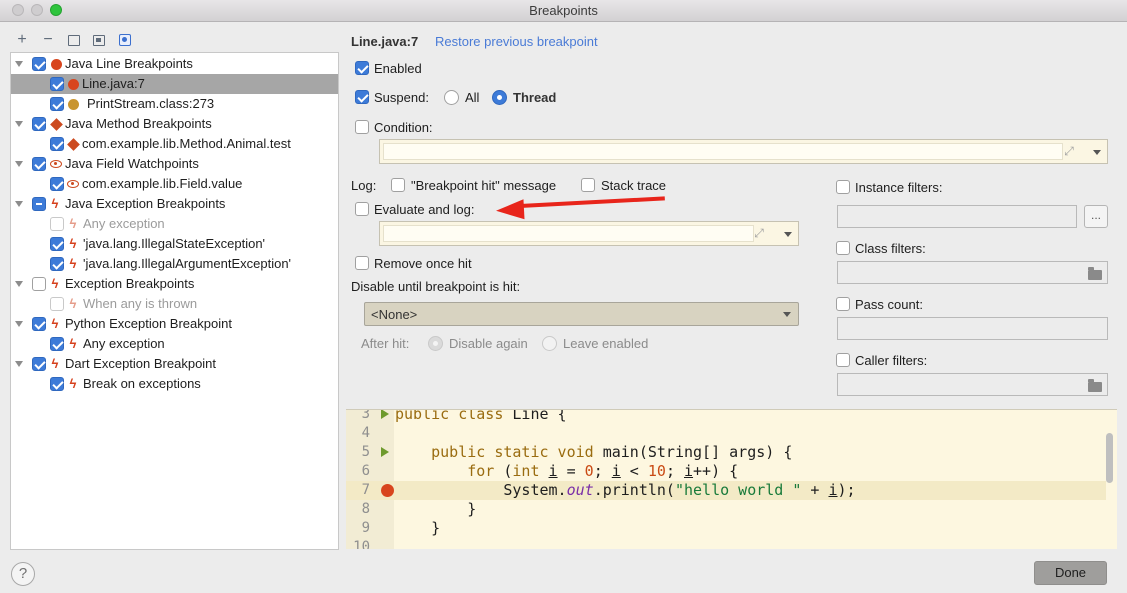 The width and height of the screenshot is (1127, 593). Describe the element at coordinates (56, 164) in the screenshot. I see `watchpoint-eye-icon` at that location.